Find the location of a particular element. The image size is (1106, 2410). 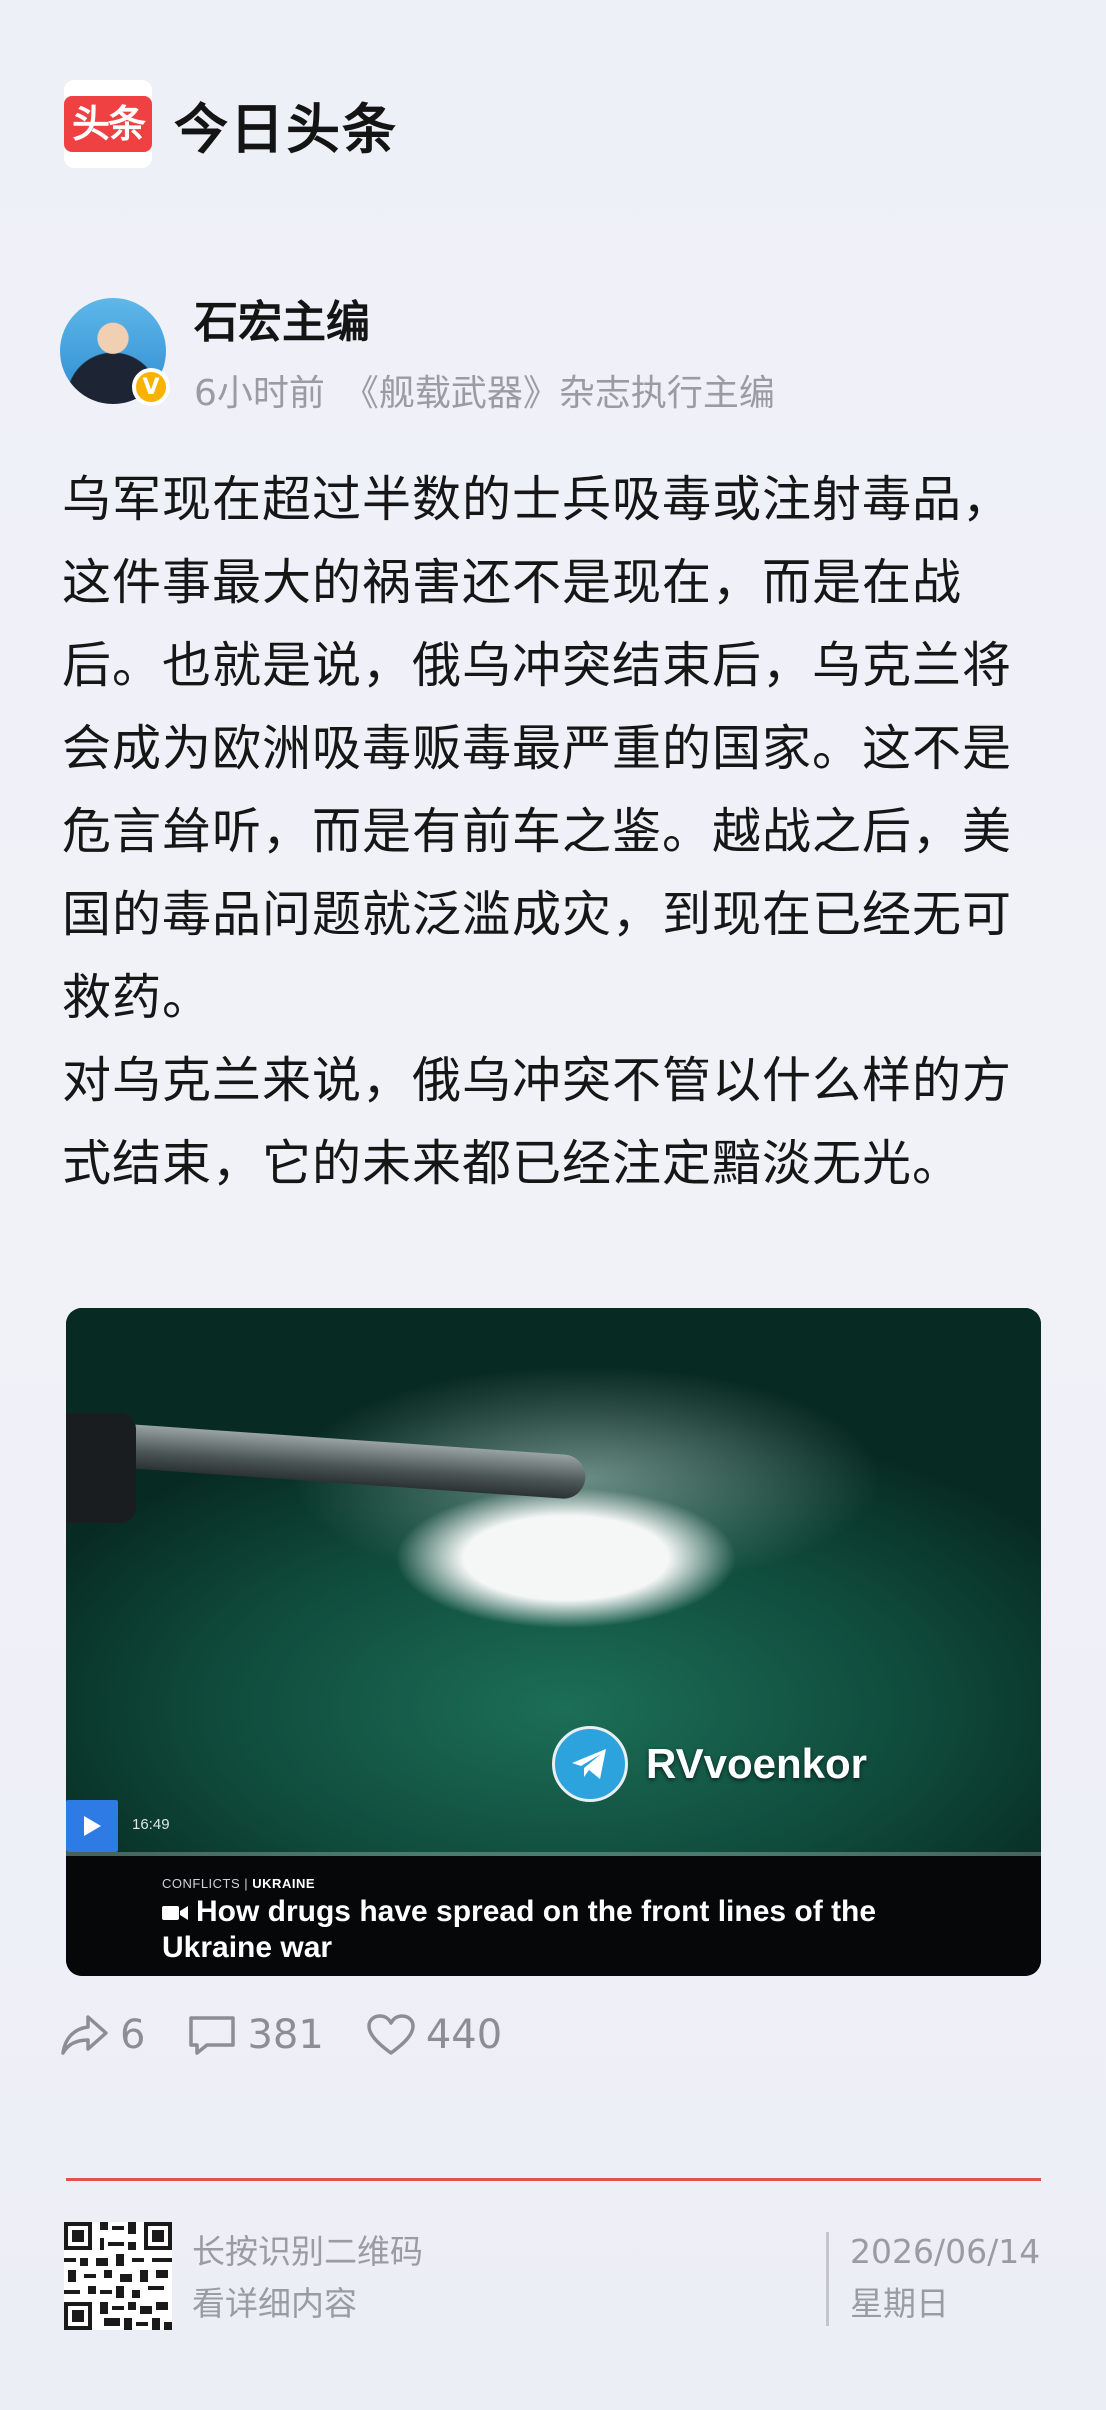

comment-button: 381 is located at coordinates (255, 2035).